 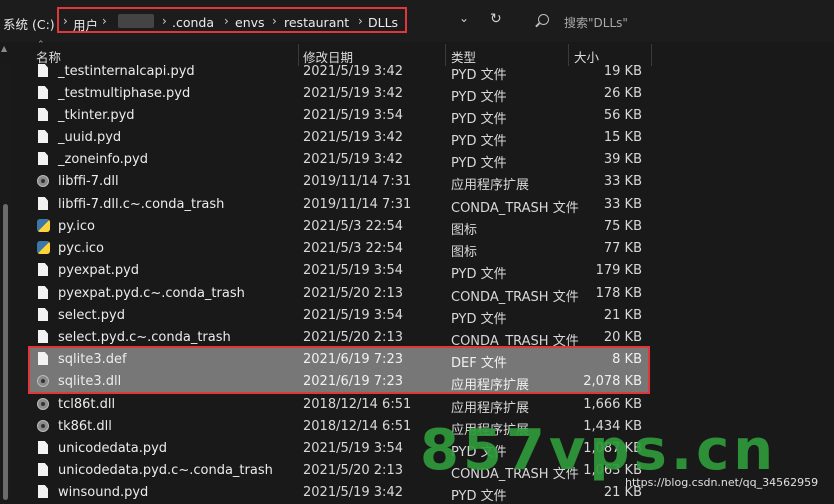 I want to click on scroll-up-arrow-icon: ▲, so click(x=4, y=48).